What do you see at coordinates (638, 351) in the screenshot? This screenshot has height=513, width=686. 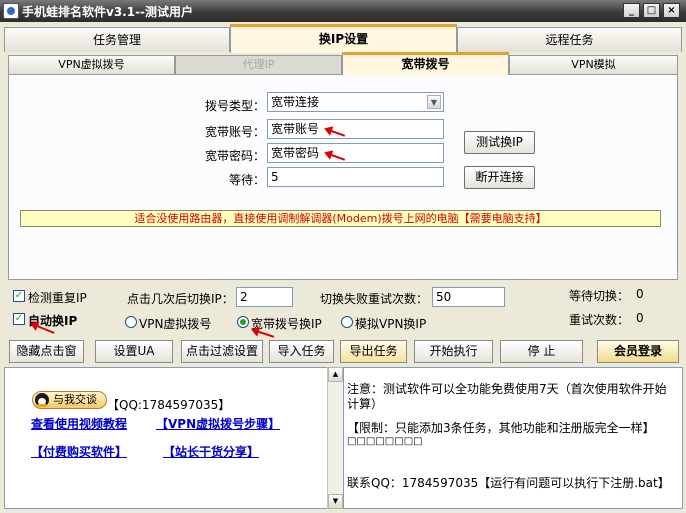 I see `member-login-button: 会员登录` at bounding box center [638, 351].